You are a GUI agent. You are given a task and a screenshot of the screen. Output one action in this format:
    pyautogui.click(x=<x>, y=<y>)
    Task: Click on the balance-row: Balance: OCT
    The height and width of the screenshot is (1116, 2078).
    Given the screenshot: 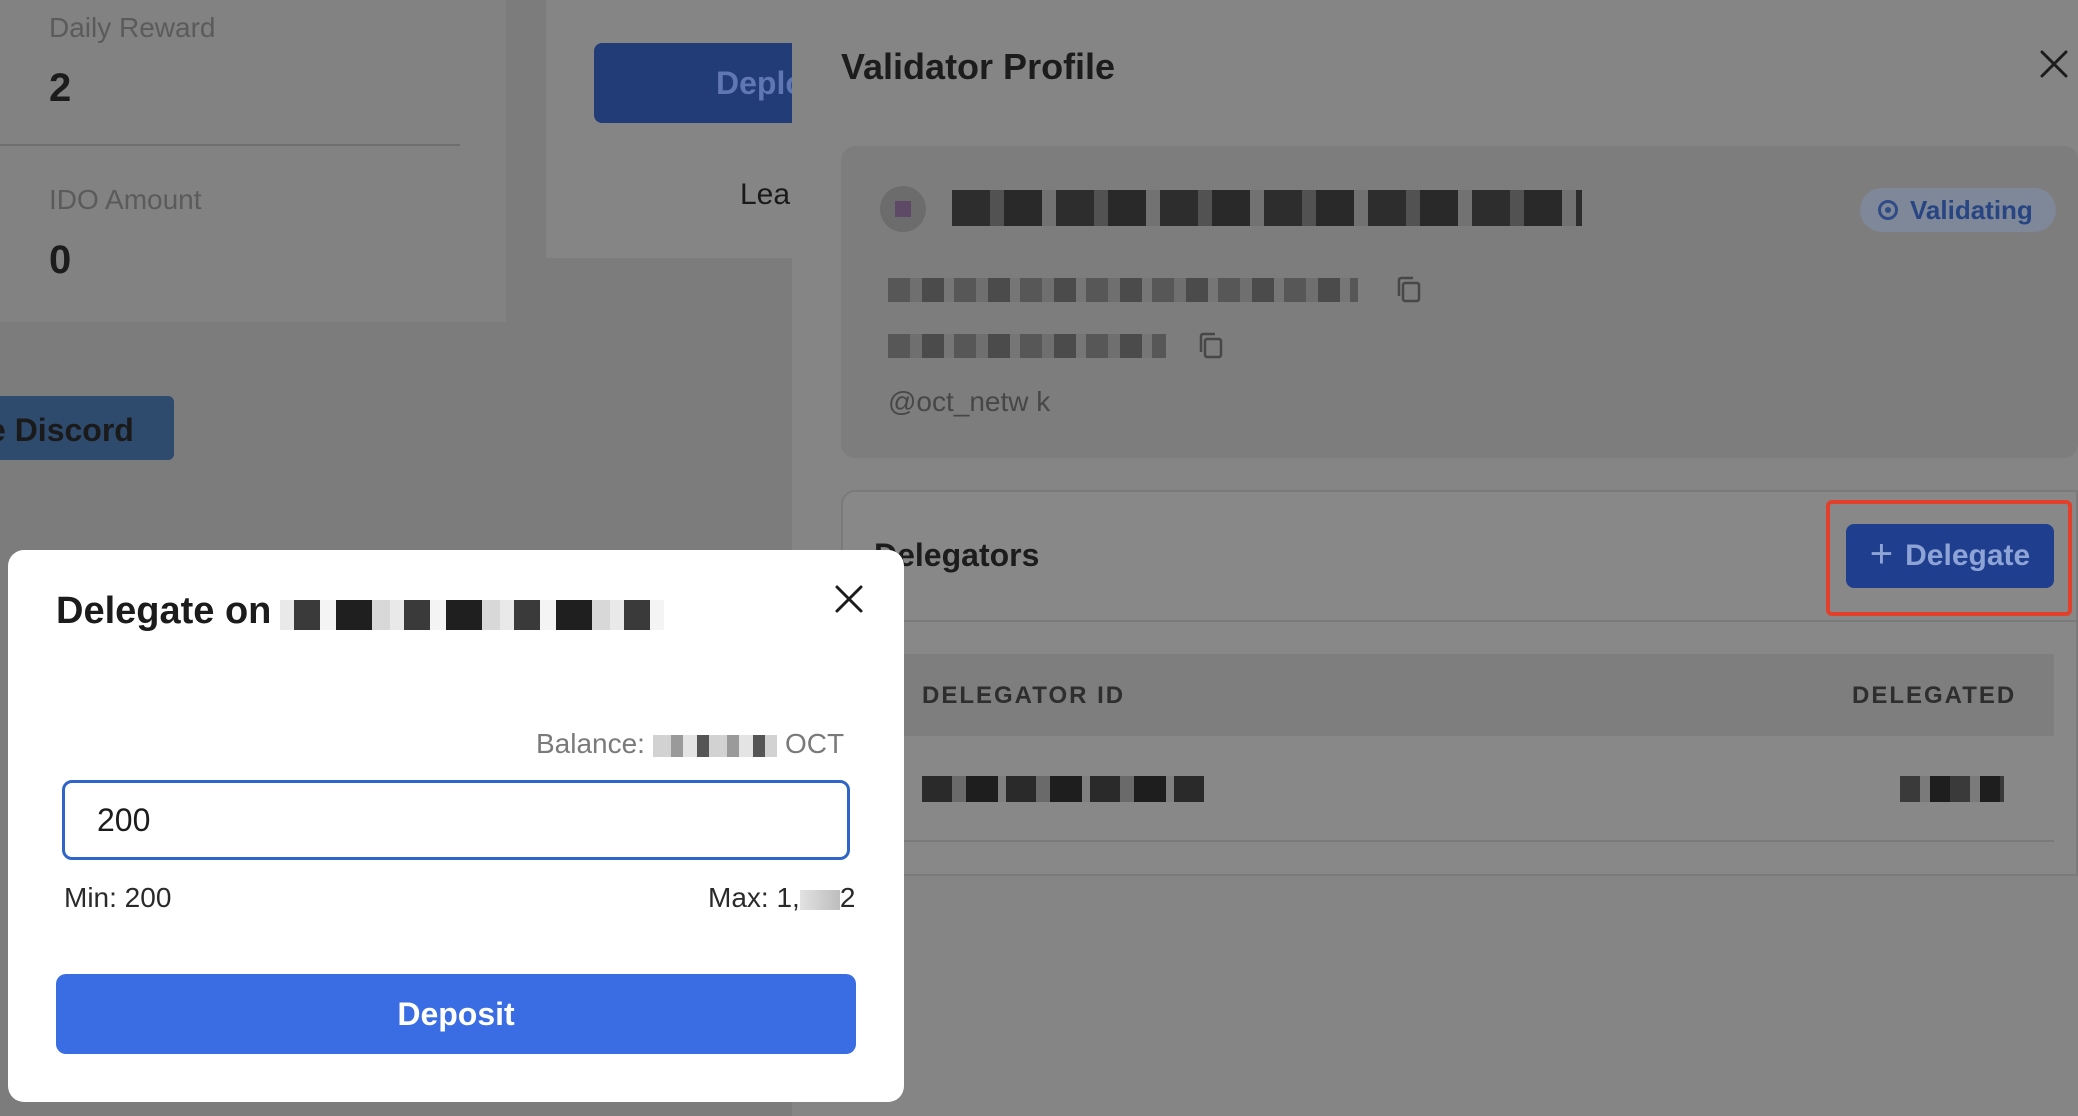 What is the action you would take?
    pyautogui.click(x=690, y=744)
    